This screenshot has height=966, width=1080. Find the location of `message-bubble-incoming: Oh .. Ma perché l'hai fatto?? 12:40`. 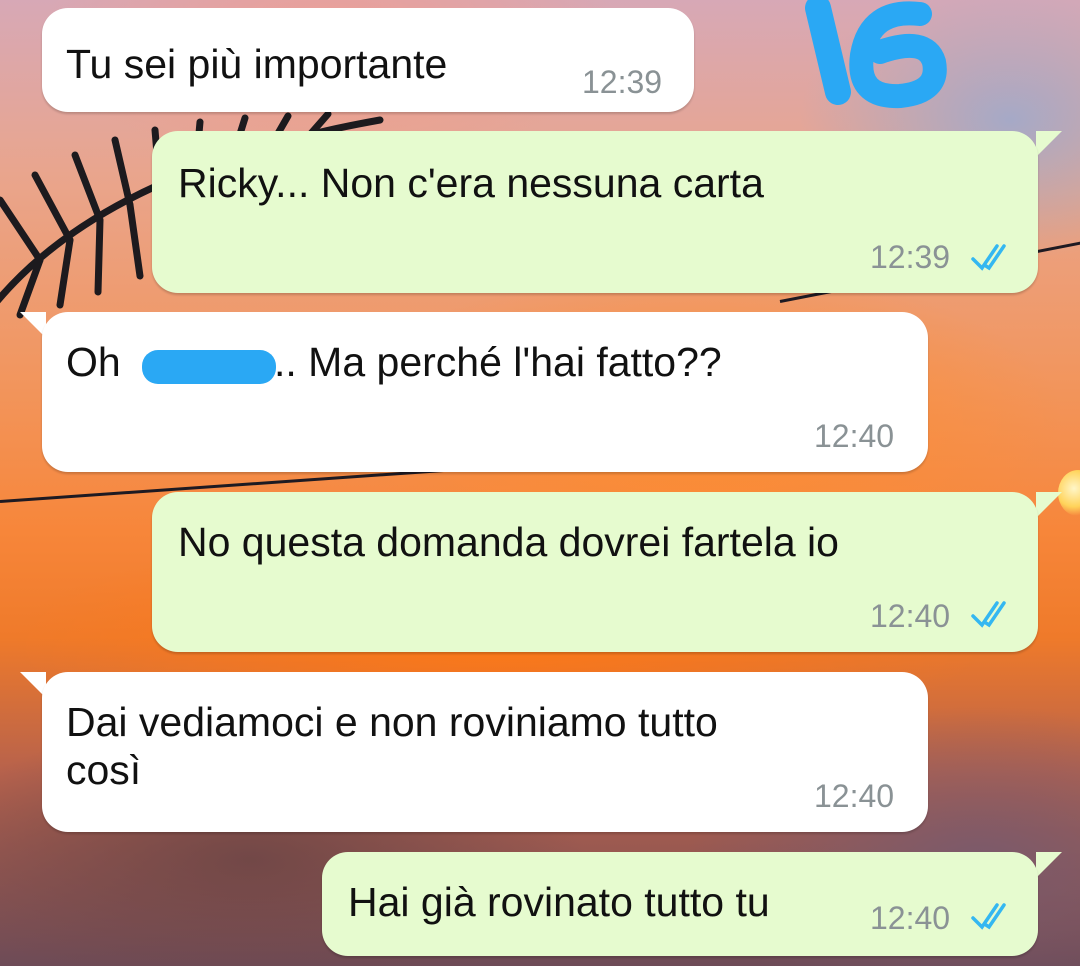

message-bubble-incoming: Oh .. Ma perché l'hai fatto?? 12:40 is located at coordinates (485, 392).